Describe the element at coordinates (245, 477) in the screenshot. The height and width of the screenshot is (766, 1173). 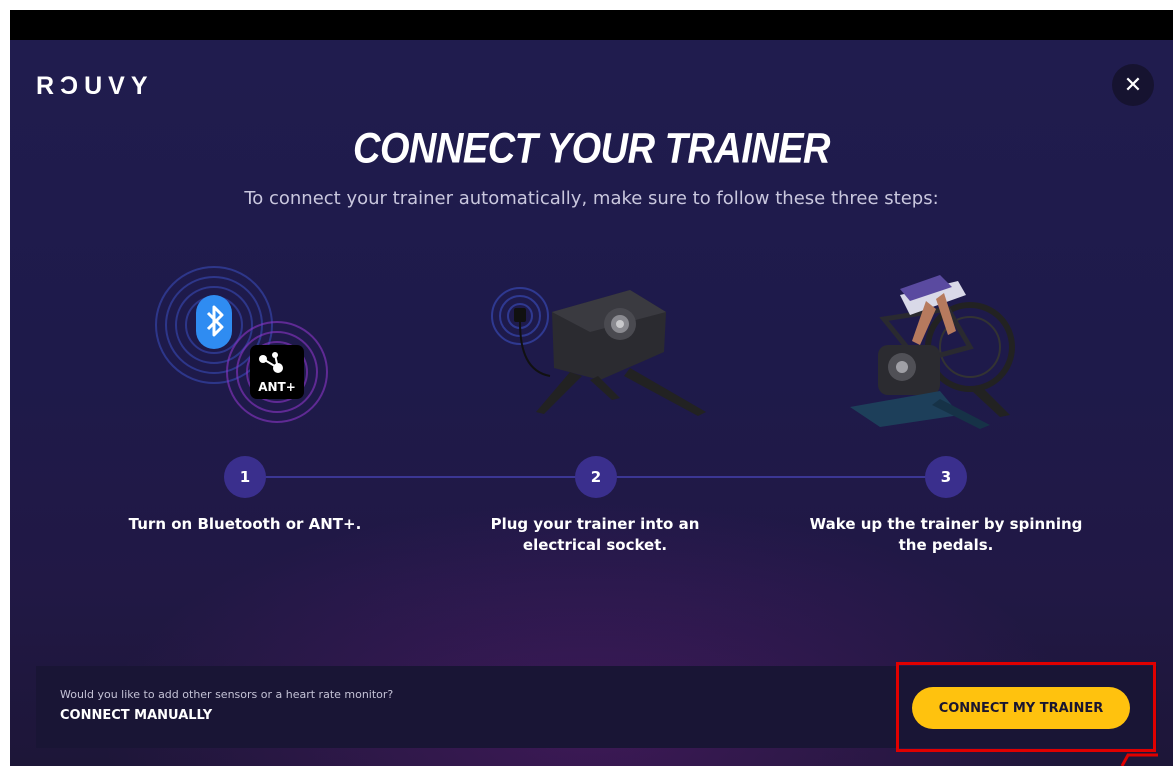
I see `step-1-number: 1` at that location.